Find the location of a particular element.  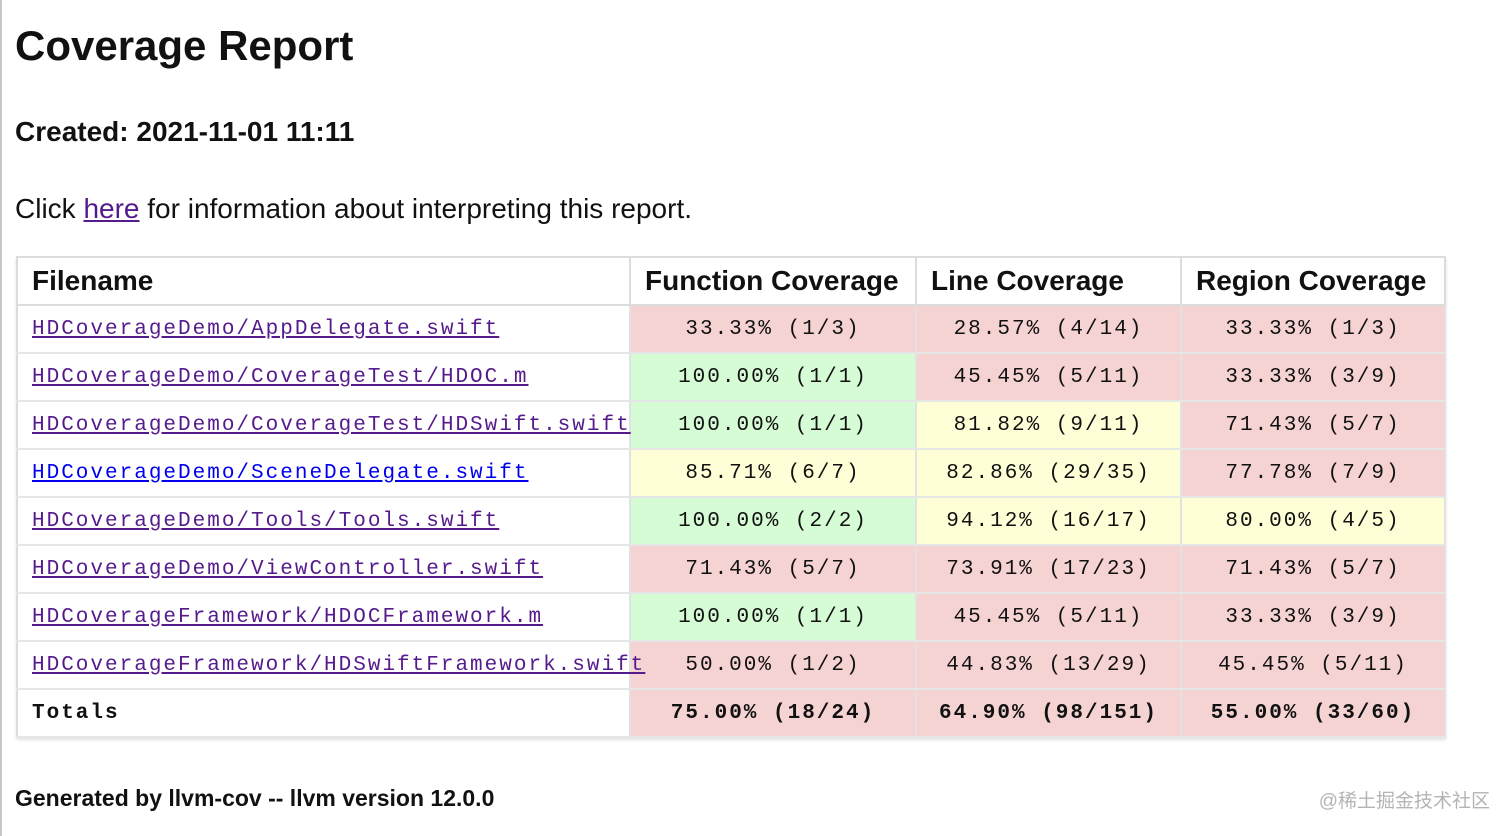

created-timestamp: Created: 2021-11-01 11:11 is located at coordinates (185, 131).